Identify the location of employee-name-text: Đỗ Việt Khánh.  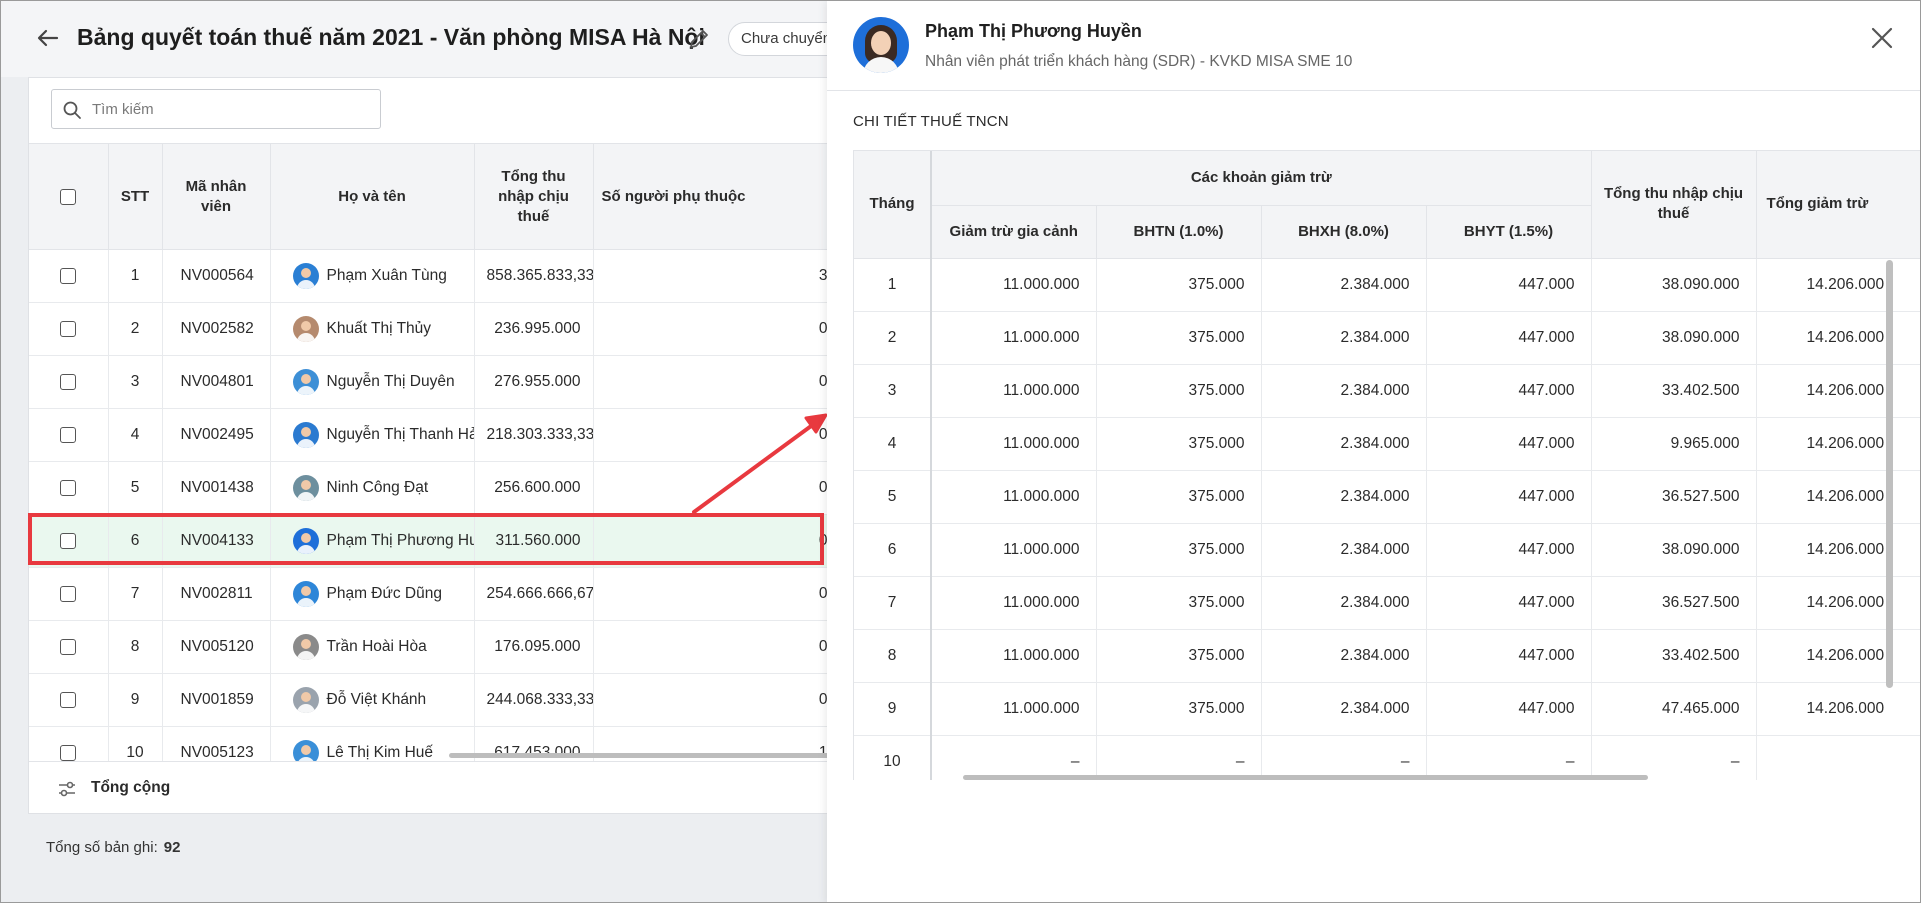
(377, 699).